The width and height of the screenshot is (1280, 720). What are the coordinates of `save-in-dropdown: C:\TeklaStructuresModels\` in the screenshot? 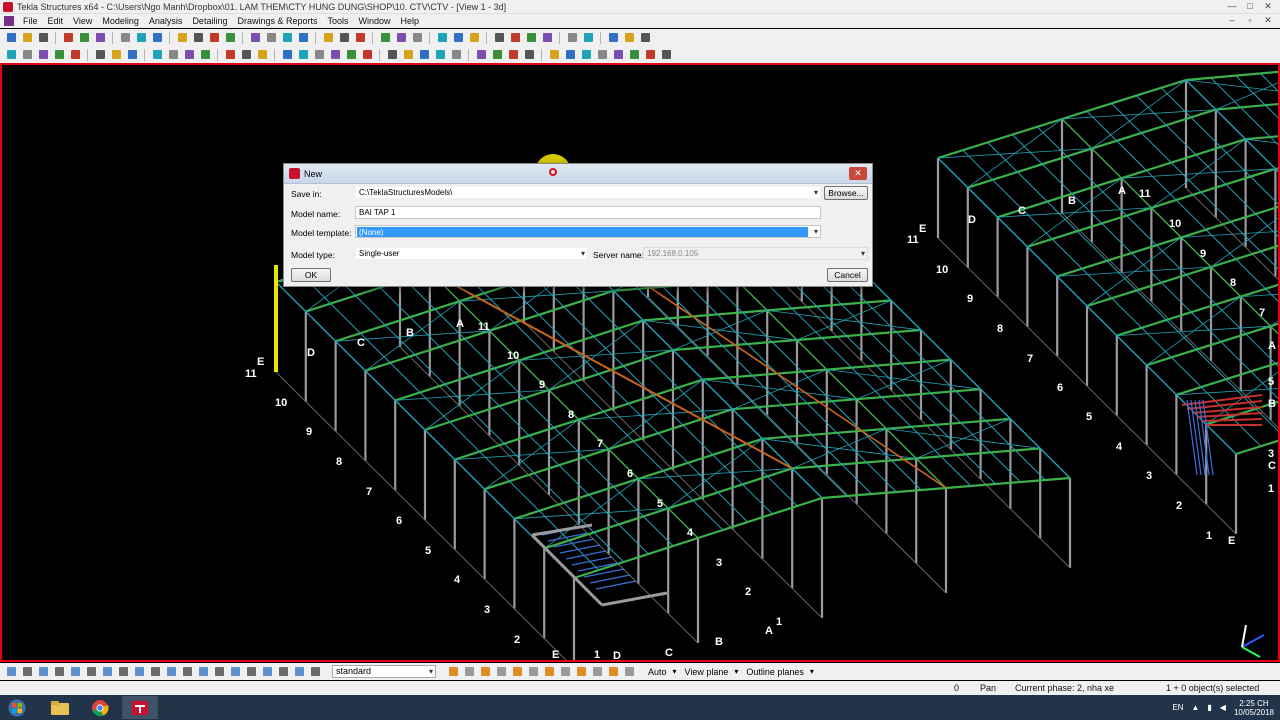 It's located at (588, 192).